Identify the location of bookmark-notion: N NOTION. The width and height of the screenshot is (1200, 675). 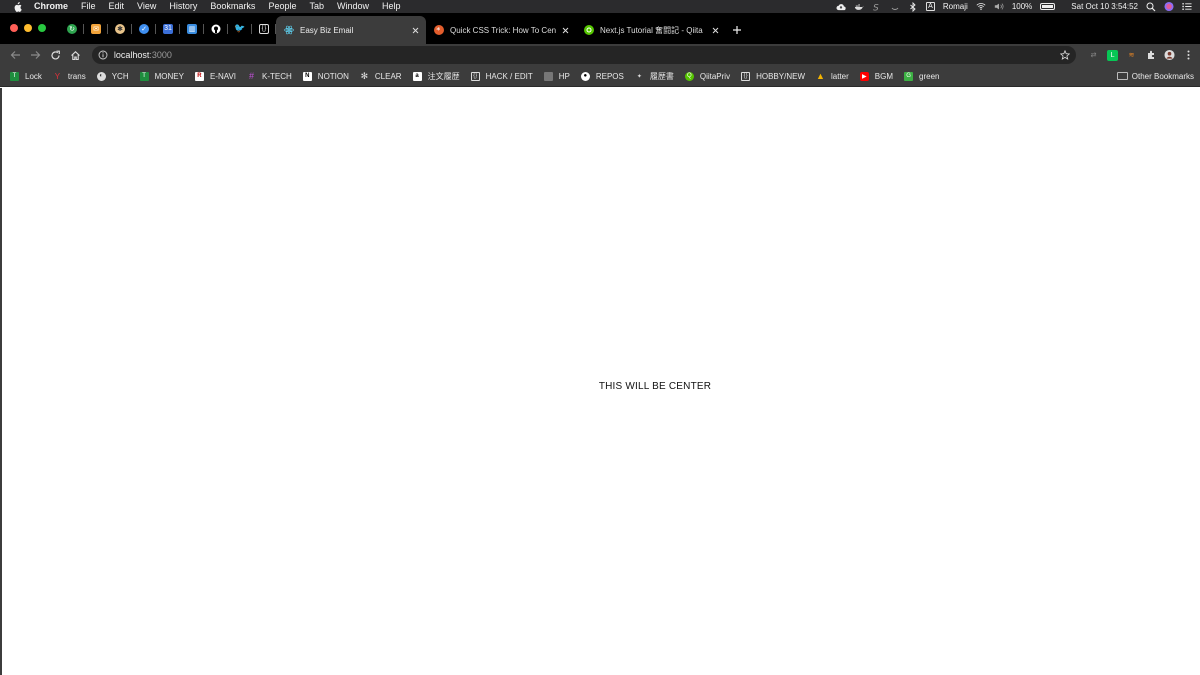
(325, 76).